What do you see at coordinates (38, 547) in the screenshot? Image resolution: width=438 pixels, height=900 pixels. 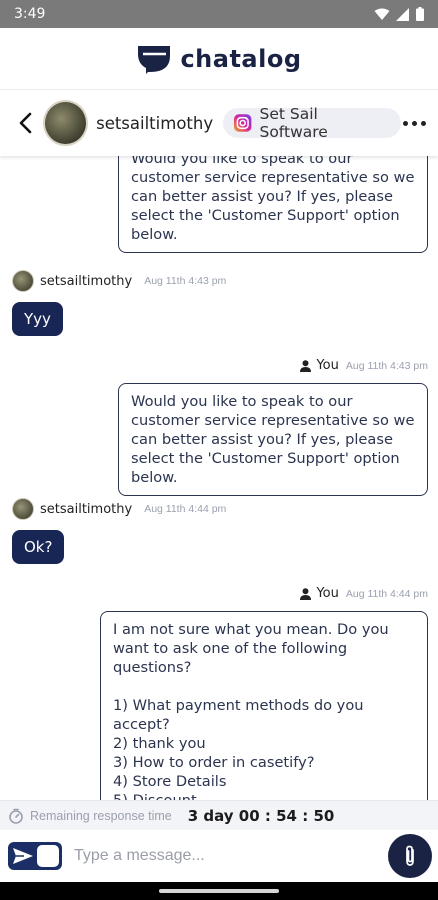 I see `message-bubble: Ok?` at bounding box center [38, 547].